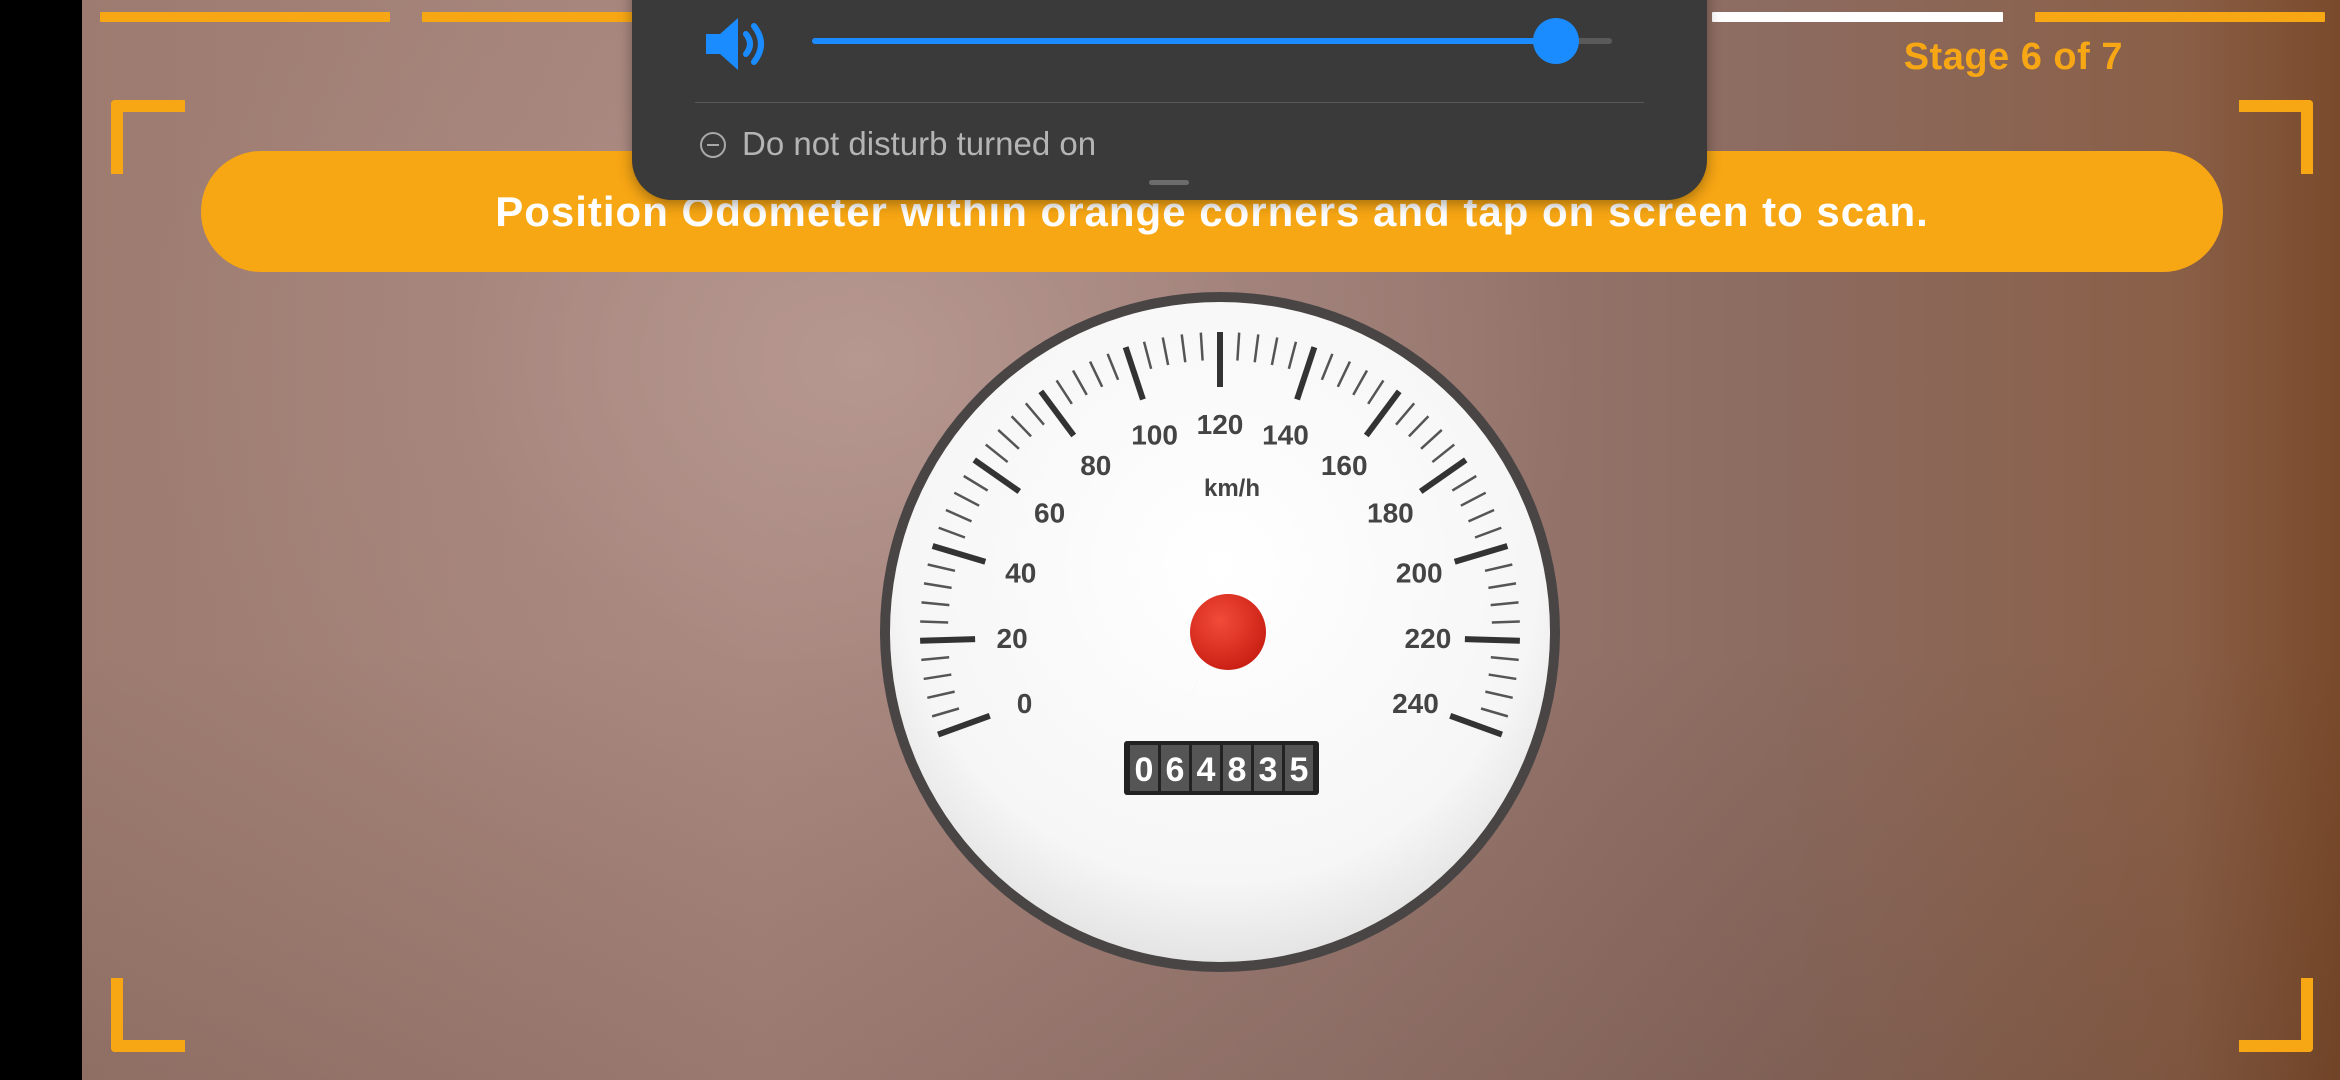  I want to click on odometer-digit: 8, so click(1237, 770).